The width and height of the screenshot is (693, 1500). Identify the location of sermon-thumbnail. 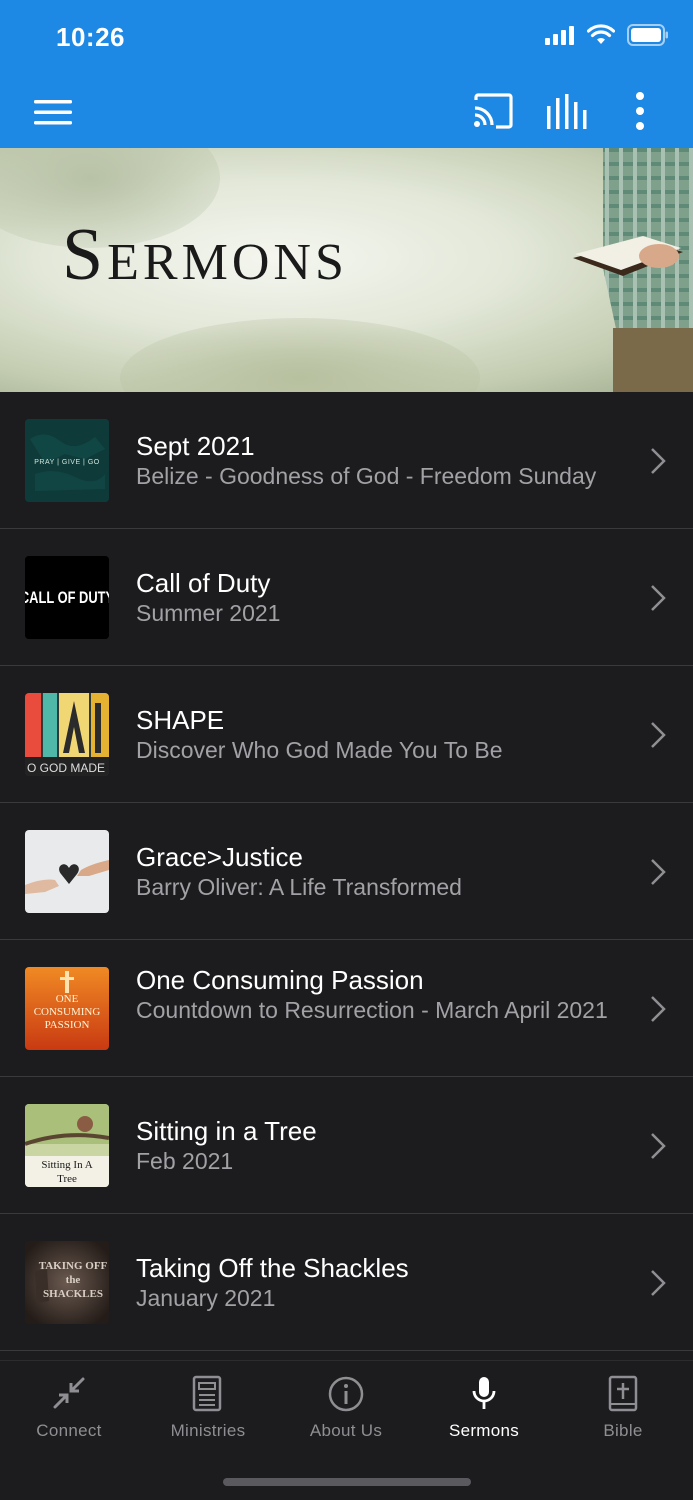
(67, 871).